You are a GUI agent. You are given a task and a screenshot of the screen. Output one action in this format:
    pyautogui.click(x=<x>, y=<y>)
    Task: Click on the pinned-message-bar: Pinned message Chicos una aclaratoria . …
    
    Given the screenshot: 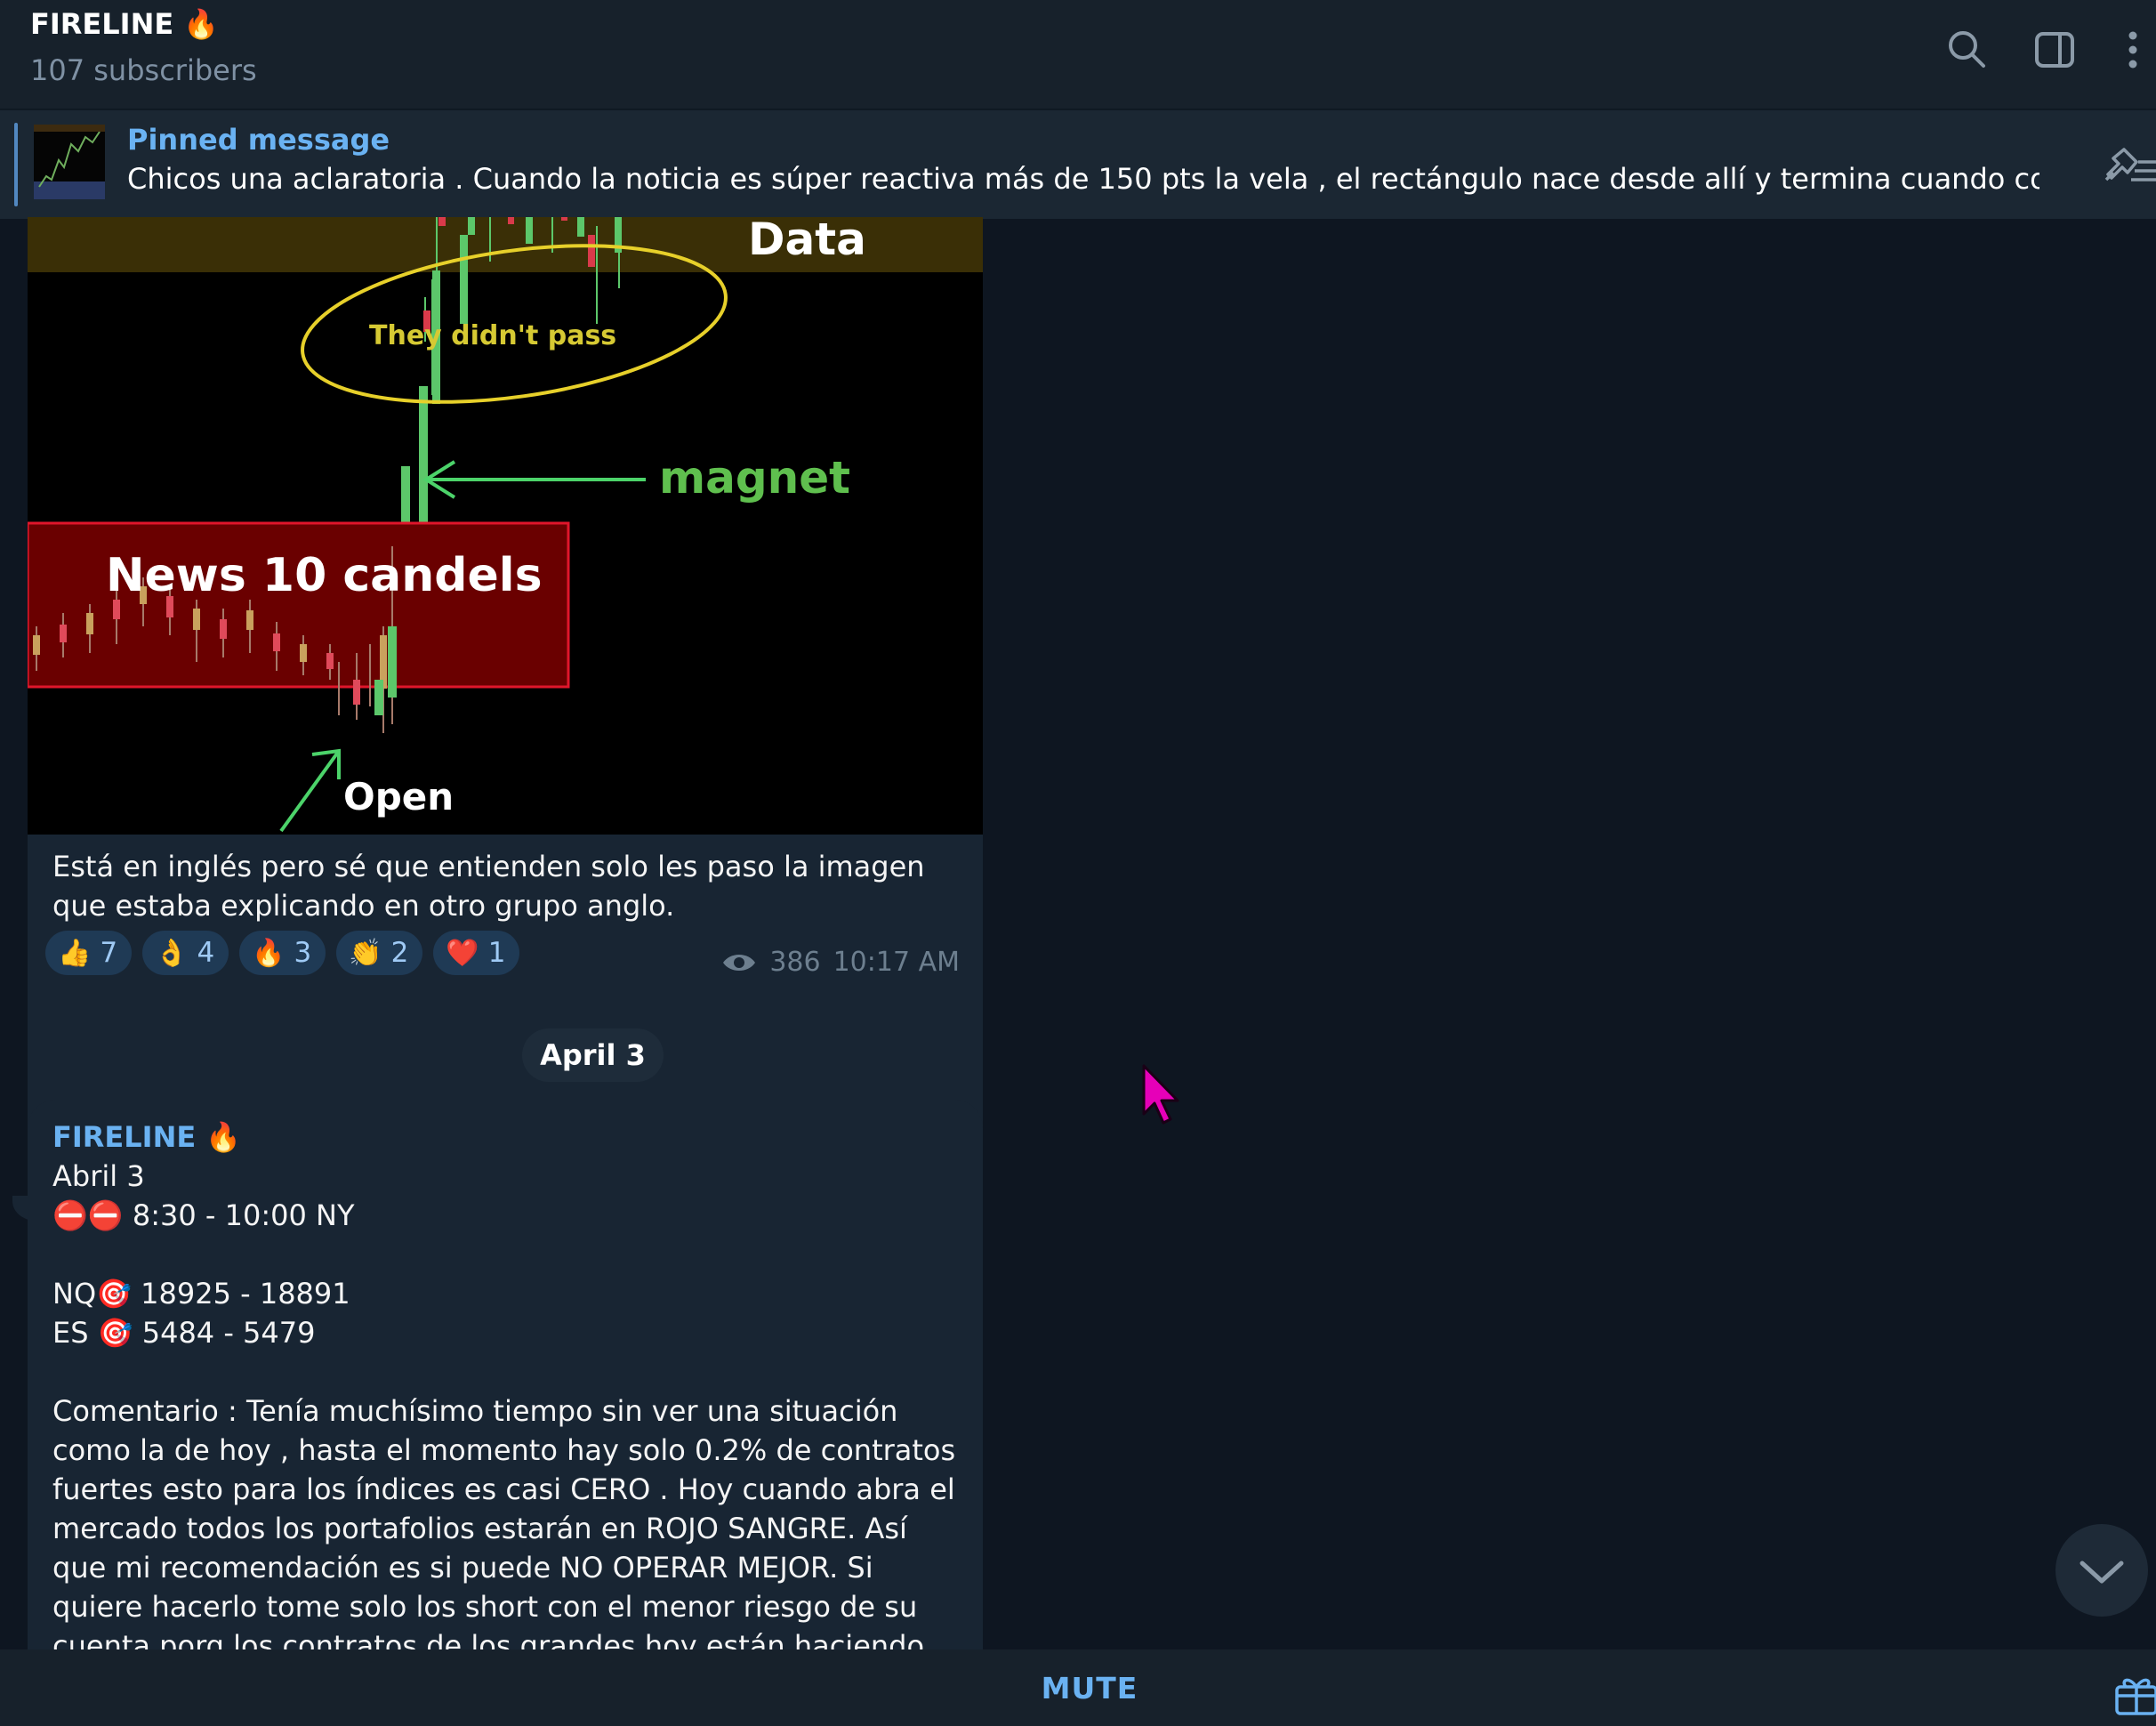 What is the action you would take?
    pyautogui.click(x=1078, y=164)
    